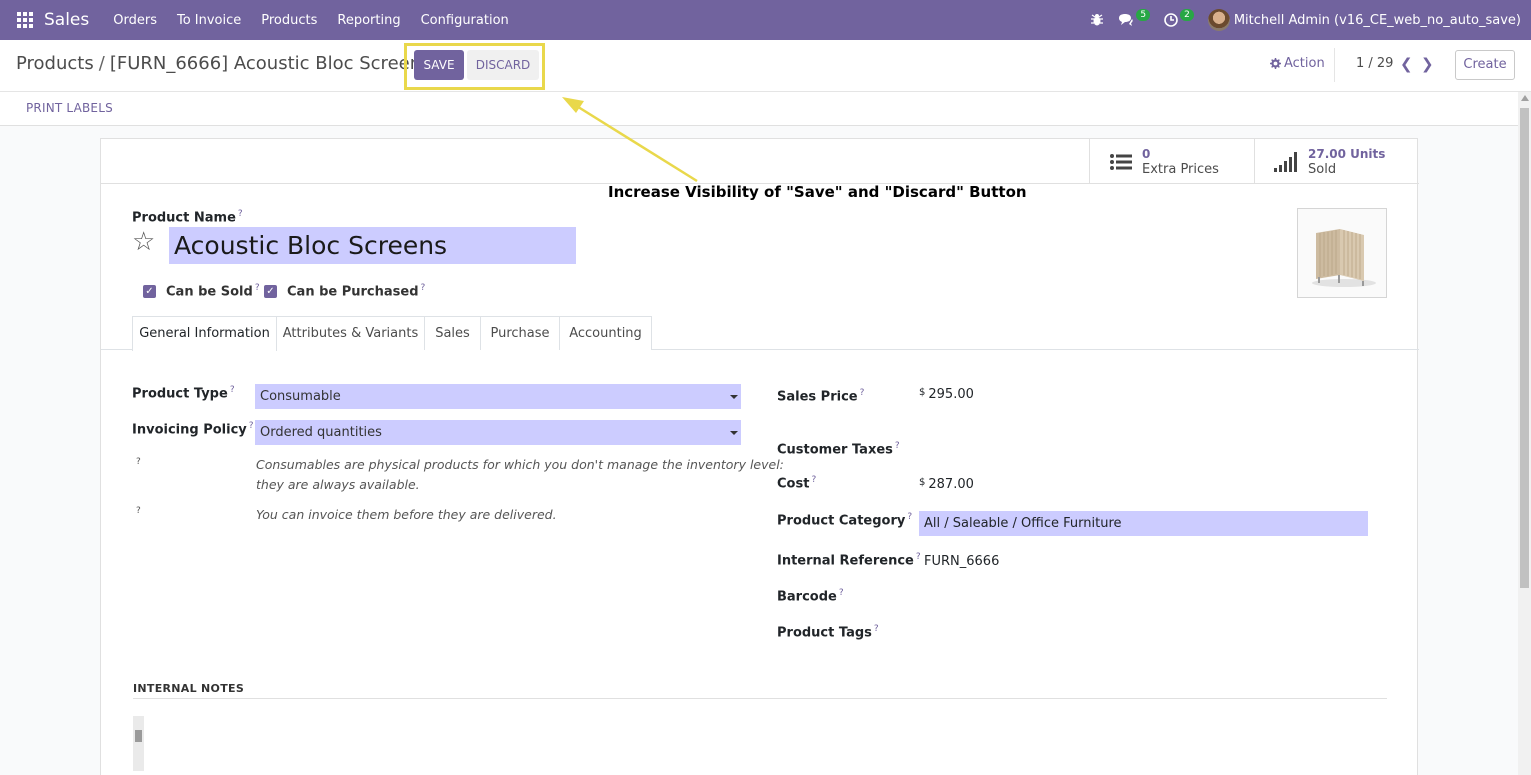 The image size is (1531, 775). Describe the element at coordinates (951, 484) in the screenshot. I see `cost-value: 287.00` at that location.